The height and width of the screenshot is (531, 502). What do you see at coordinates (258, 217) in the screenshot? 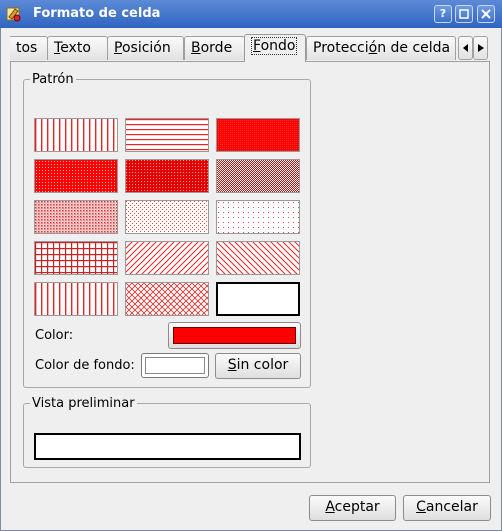
I see `pattern-sparse-dots` at bounding box center [258, 217].